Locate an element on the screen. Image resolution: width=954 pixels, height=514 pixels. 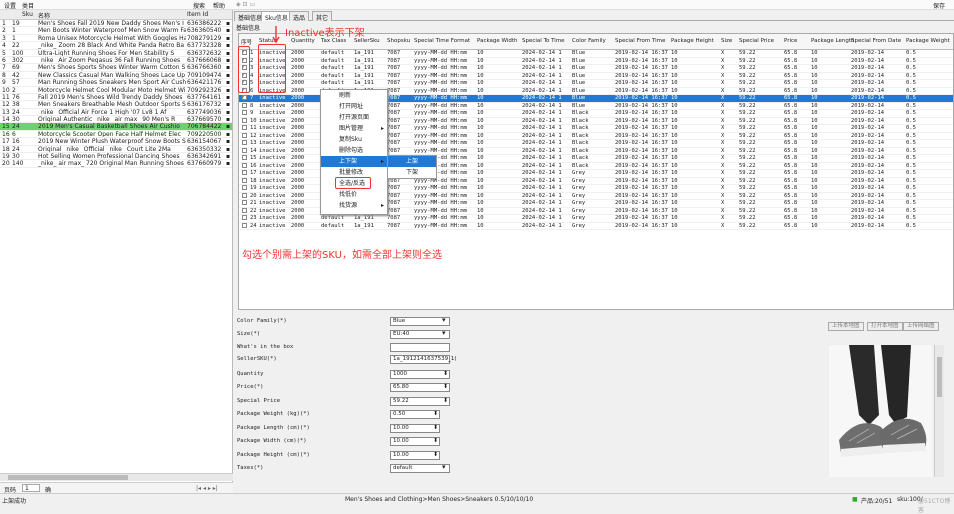
field-input: 65.80 is located at coordinates (420, 387).